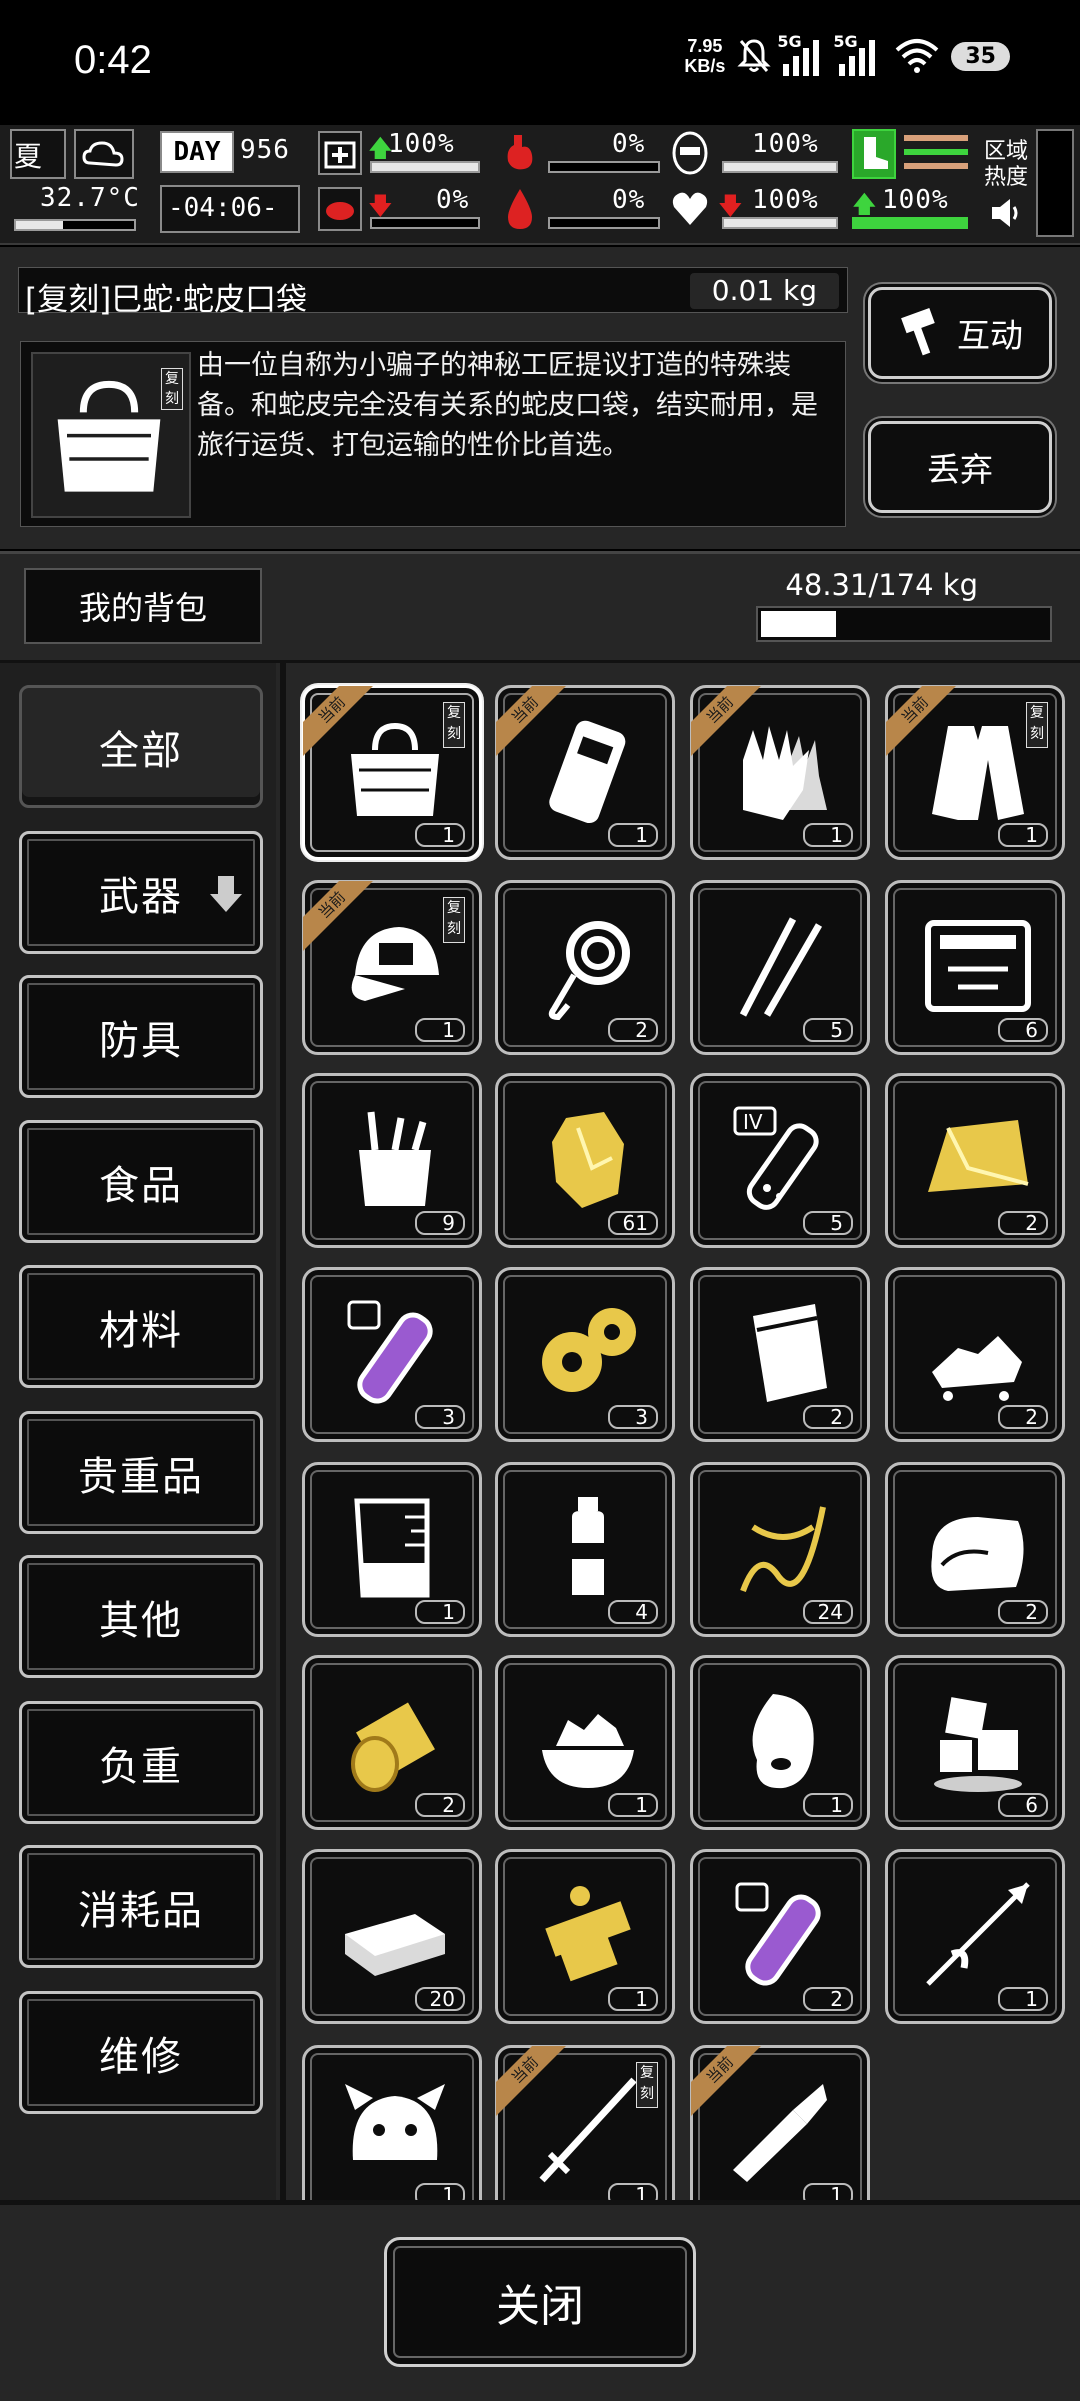 This screenshot has width=1080, height=2401. What do you see at coordinates (960, 333) in the screenshot?
I see `interact-button: 互动` at bounding box center [960, 333].